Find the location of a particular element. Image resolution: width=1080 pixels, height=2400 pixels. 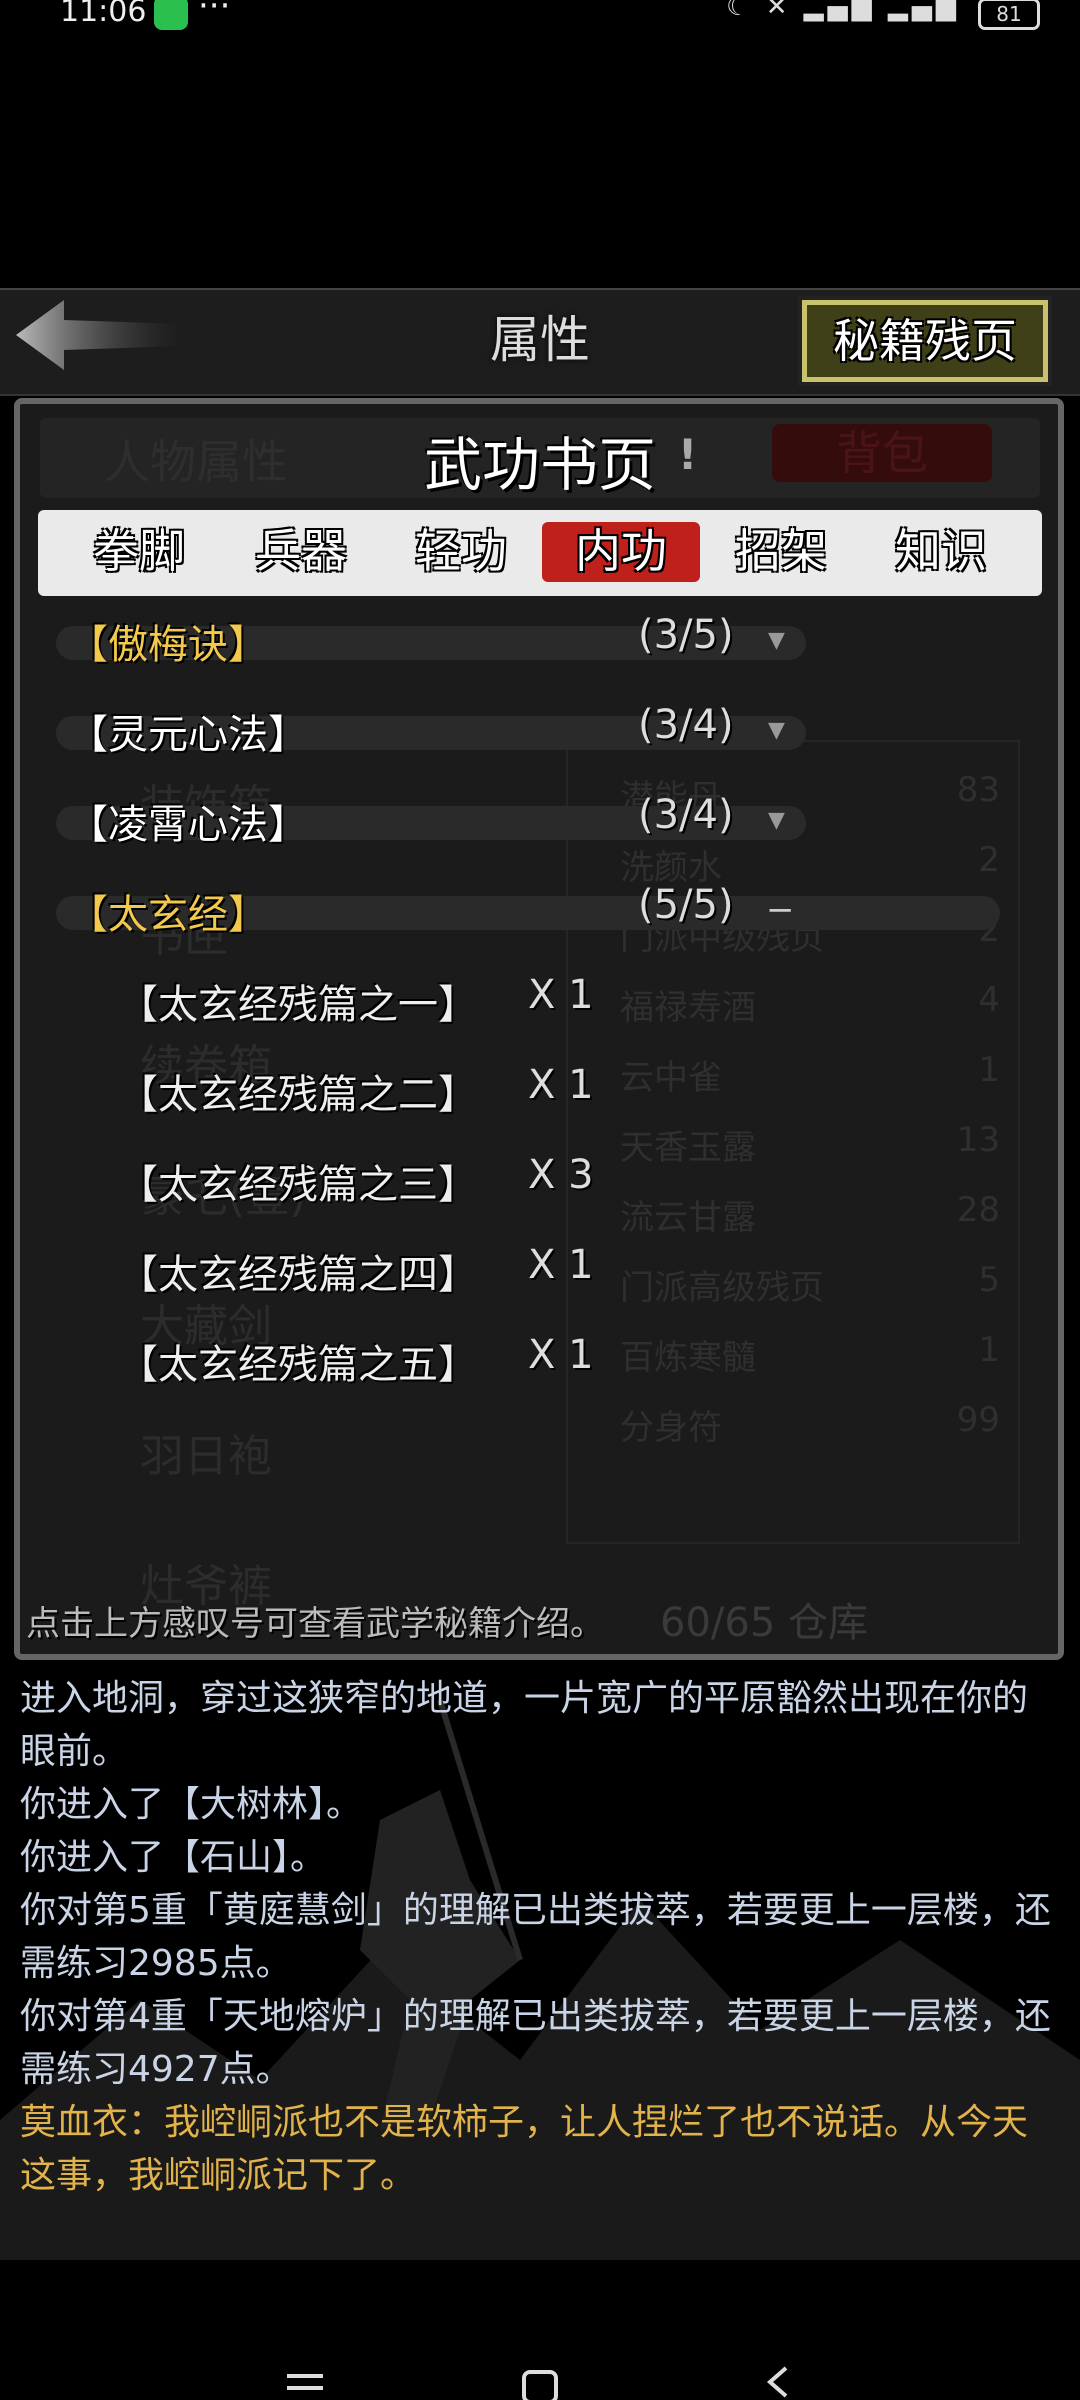

fragment-item: 【太玄经残篇之三】 is located at coordinates (298, 1185).